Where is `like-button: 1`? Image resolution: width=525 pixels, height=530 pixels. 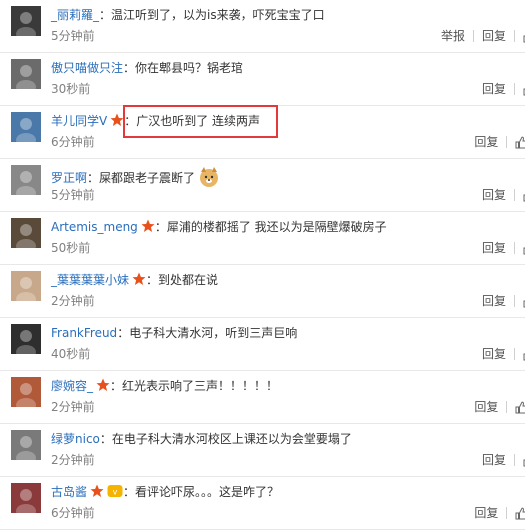
like-button: 1 is located at coordinates (520, 514).